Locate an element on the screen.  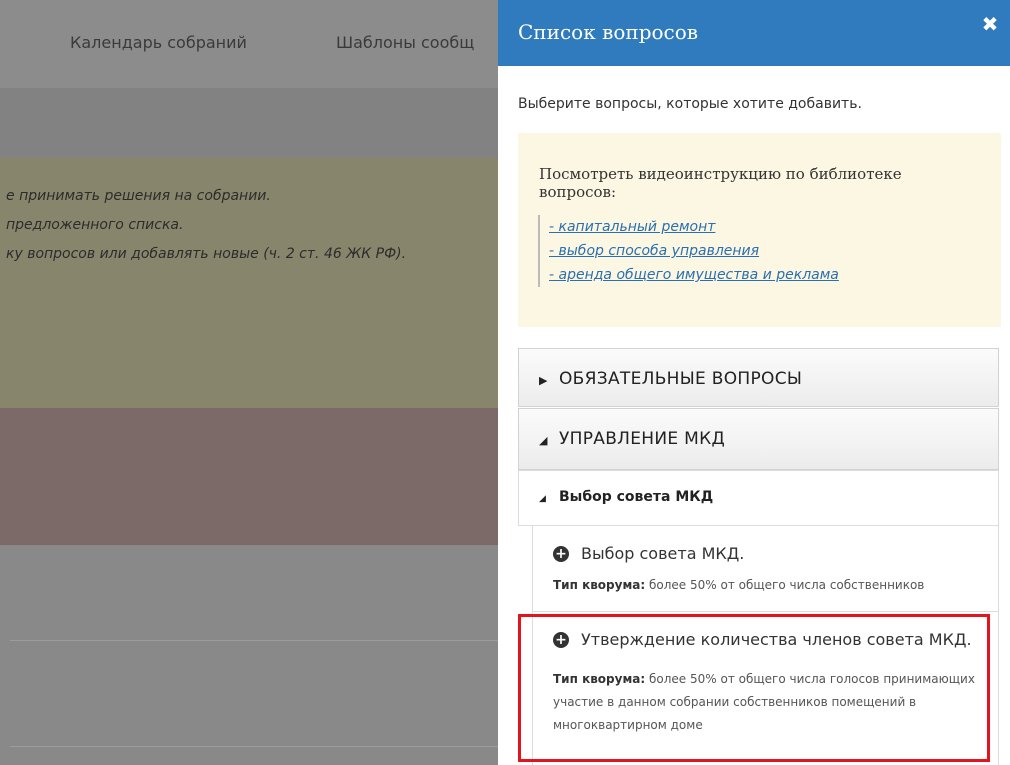
video-link-property-rent: - аренда общего имущества и реклама is located at coordinates (694, 275).